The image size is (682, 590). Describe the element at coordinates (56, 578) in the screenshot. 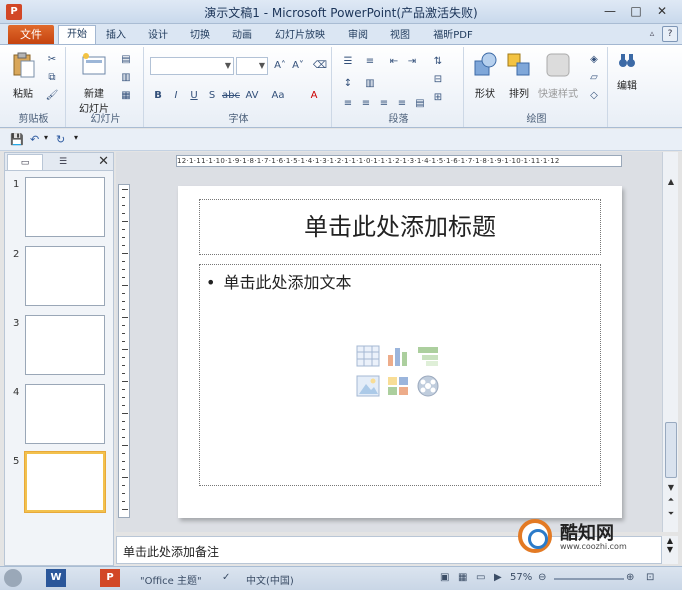

I see `word-taskbar-icon: W` at that location.